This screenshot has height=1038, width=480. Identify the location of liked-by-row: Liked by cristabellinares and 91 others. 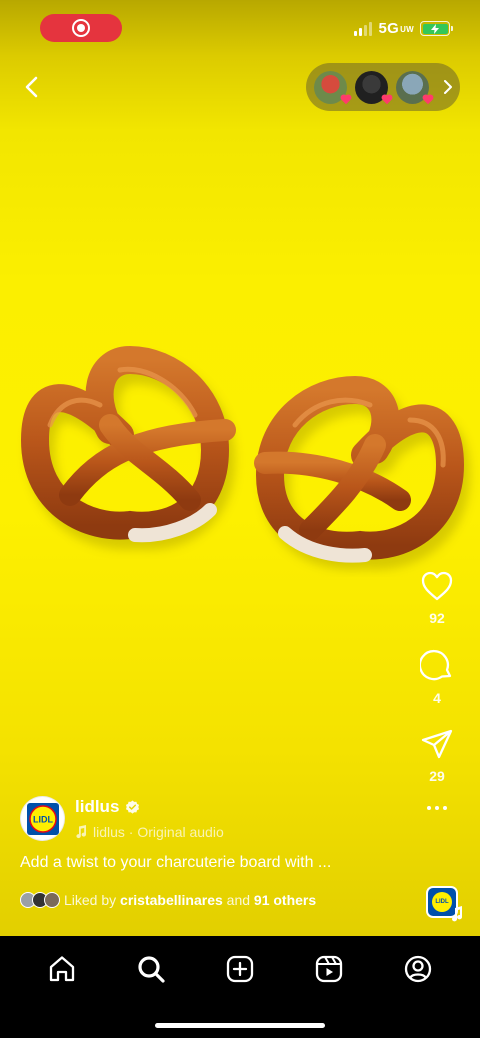
(168, 900).